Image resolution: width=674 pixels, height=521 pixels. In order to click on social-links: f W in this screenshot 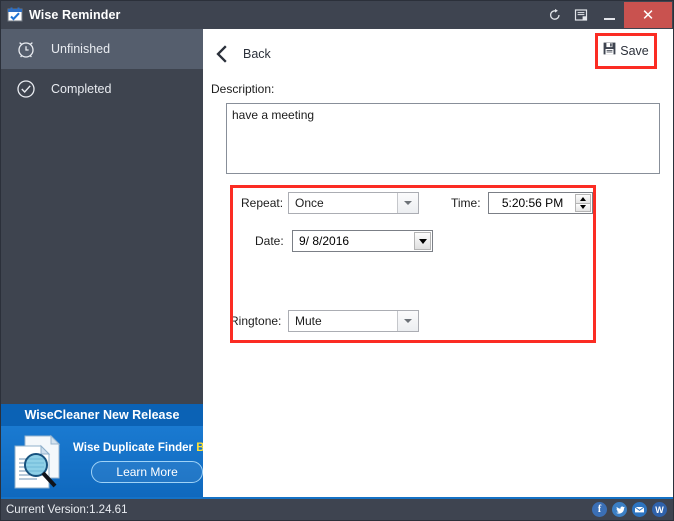, I will do `click(629, 509)`.